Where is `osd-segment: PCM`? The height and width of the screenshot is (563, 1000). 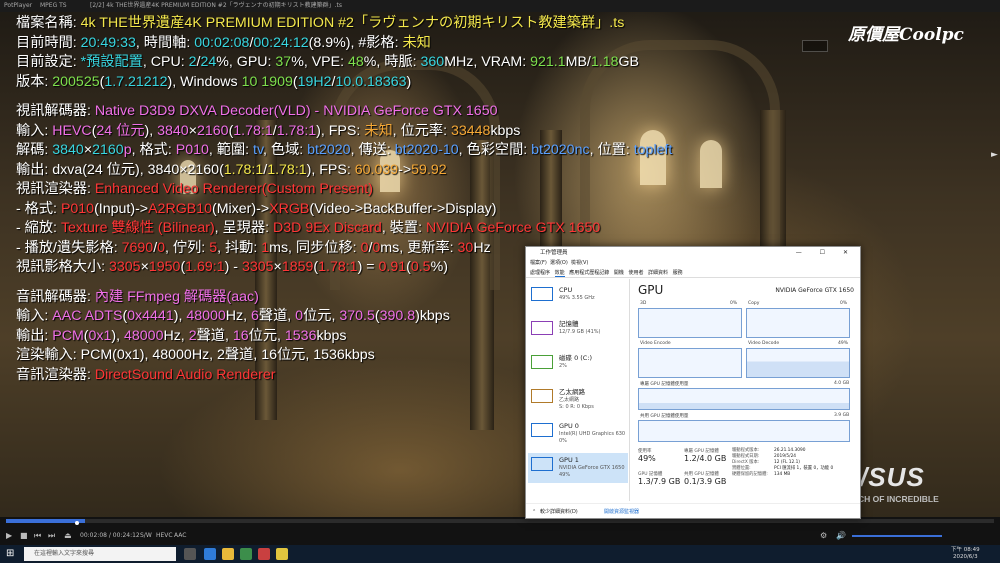
osd-segment: PCM is located at coordinates (68, 335).